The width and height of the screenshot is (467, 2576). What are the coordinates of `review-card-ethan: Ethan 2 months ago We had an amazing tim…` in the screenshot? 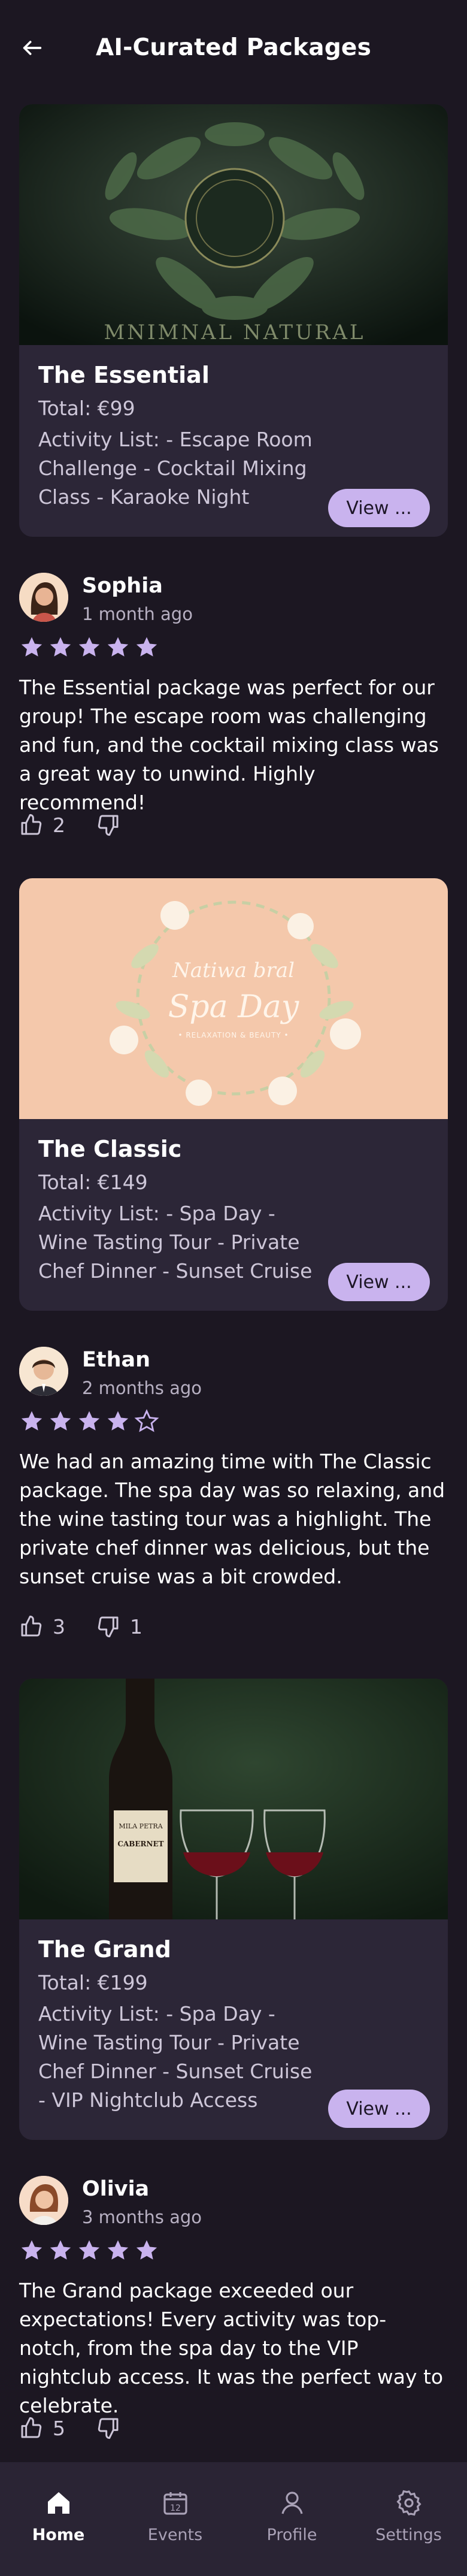 It's located at (233, 1496).